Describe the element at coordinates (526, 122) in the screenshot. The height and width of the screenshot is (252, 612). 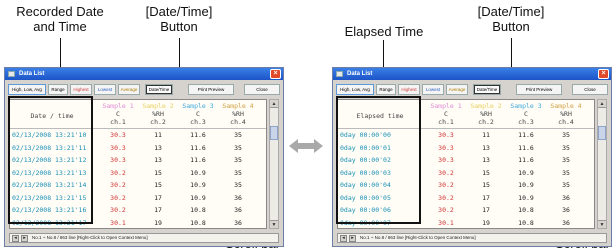
I see `channel-header: ch.3` at that location.